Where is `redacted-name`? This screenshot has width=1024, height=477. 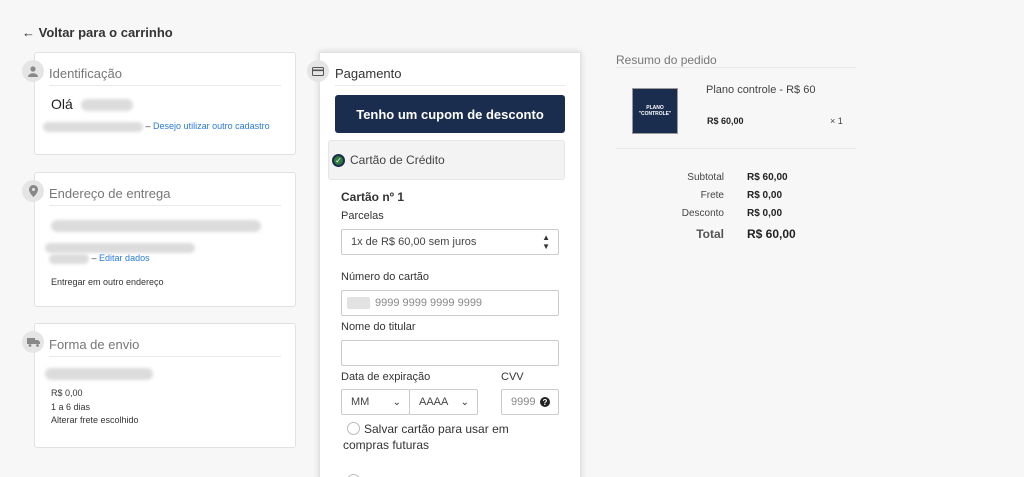 redacted-name is located at coordinates (106, 105).